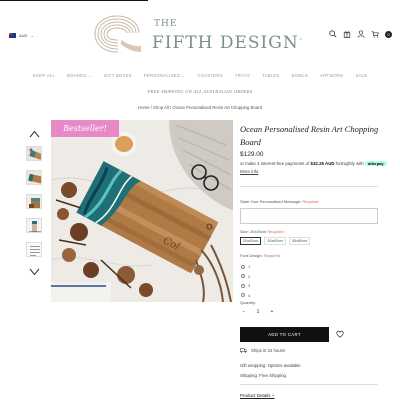 The height and width of the screenshot is (400, 400). I want to click on quantity-label: Quantity:, so click(248, 302).